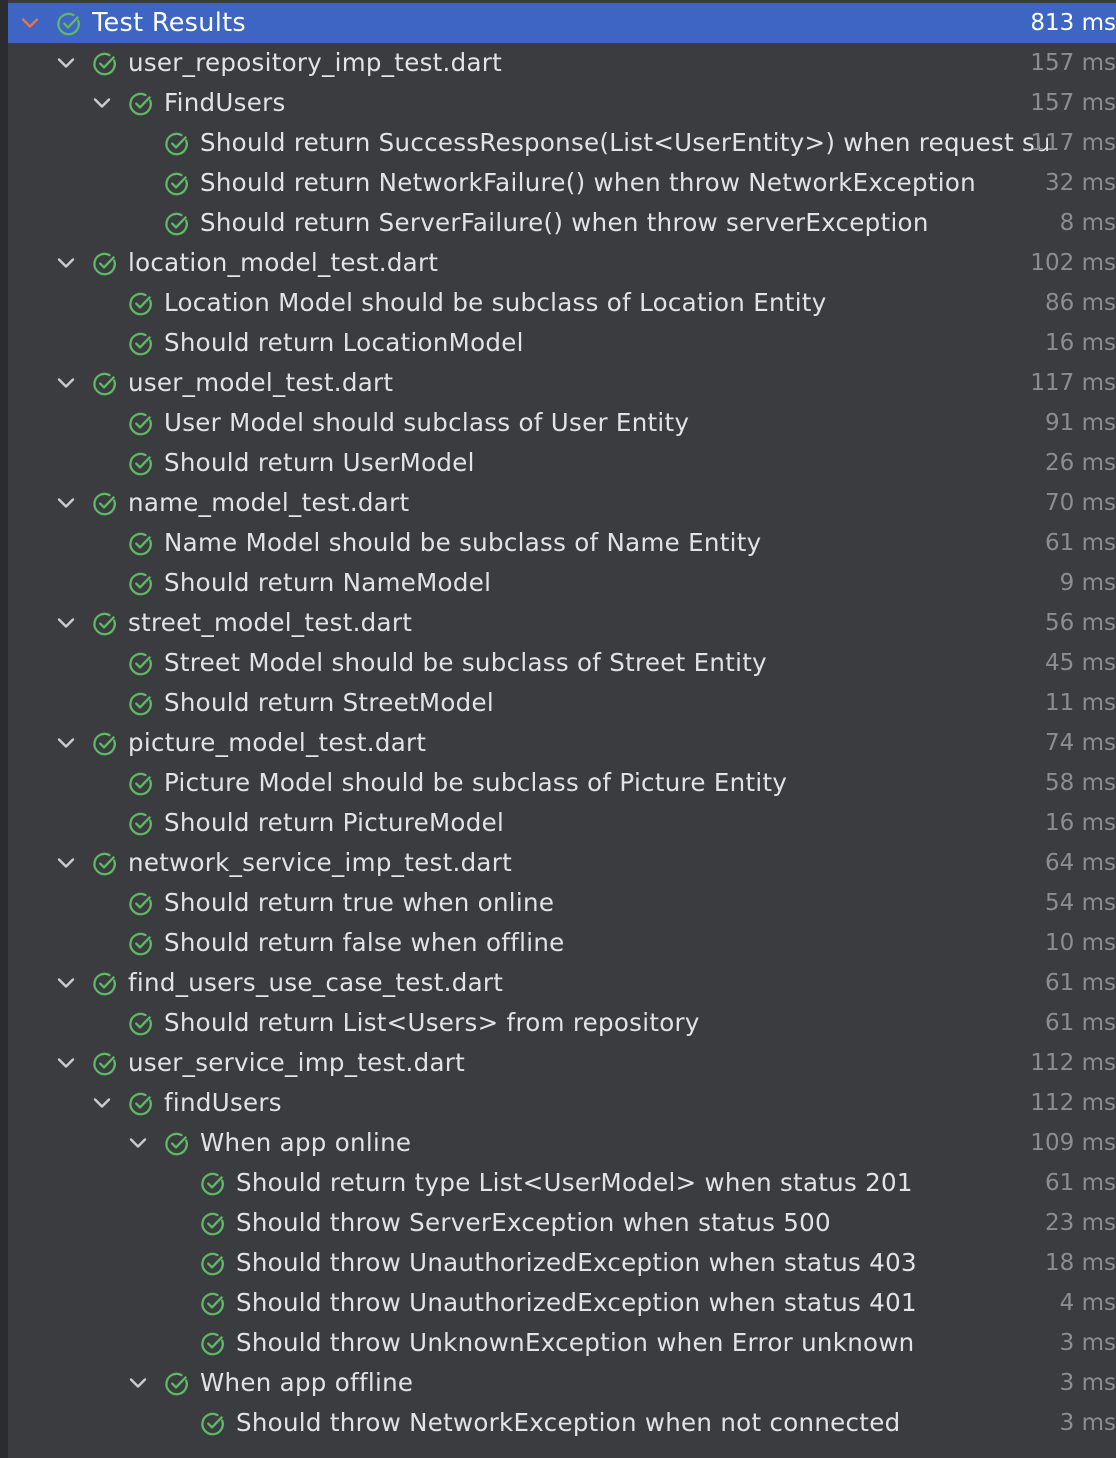 This screenshot has height=1458, width=1116. I want to click on tree-node-row: When app online 109 ms, so click(562, 1143).